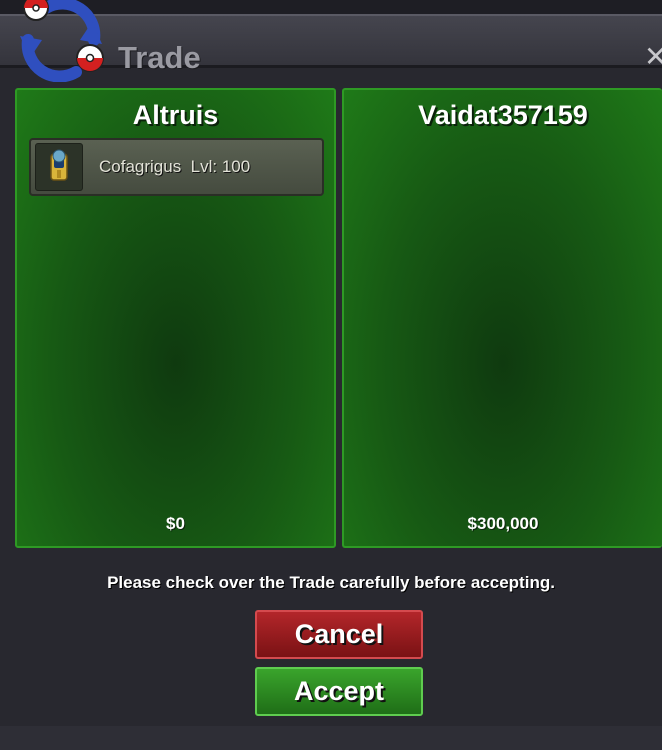  What do you see at coordinates (503, 115) in the screenshot?
I see `partner-player-name: Vaidat357159` at bounding box center [503, 115].